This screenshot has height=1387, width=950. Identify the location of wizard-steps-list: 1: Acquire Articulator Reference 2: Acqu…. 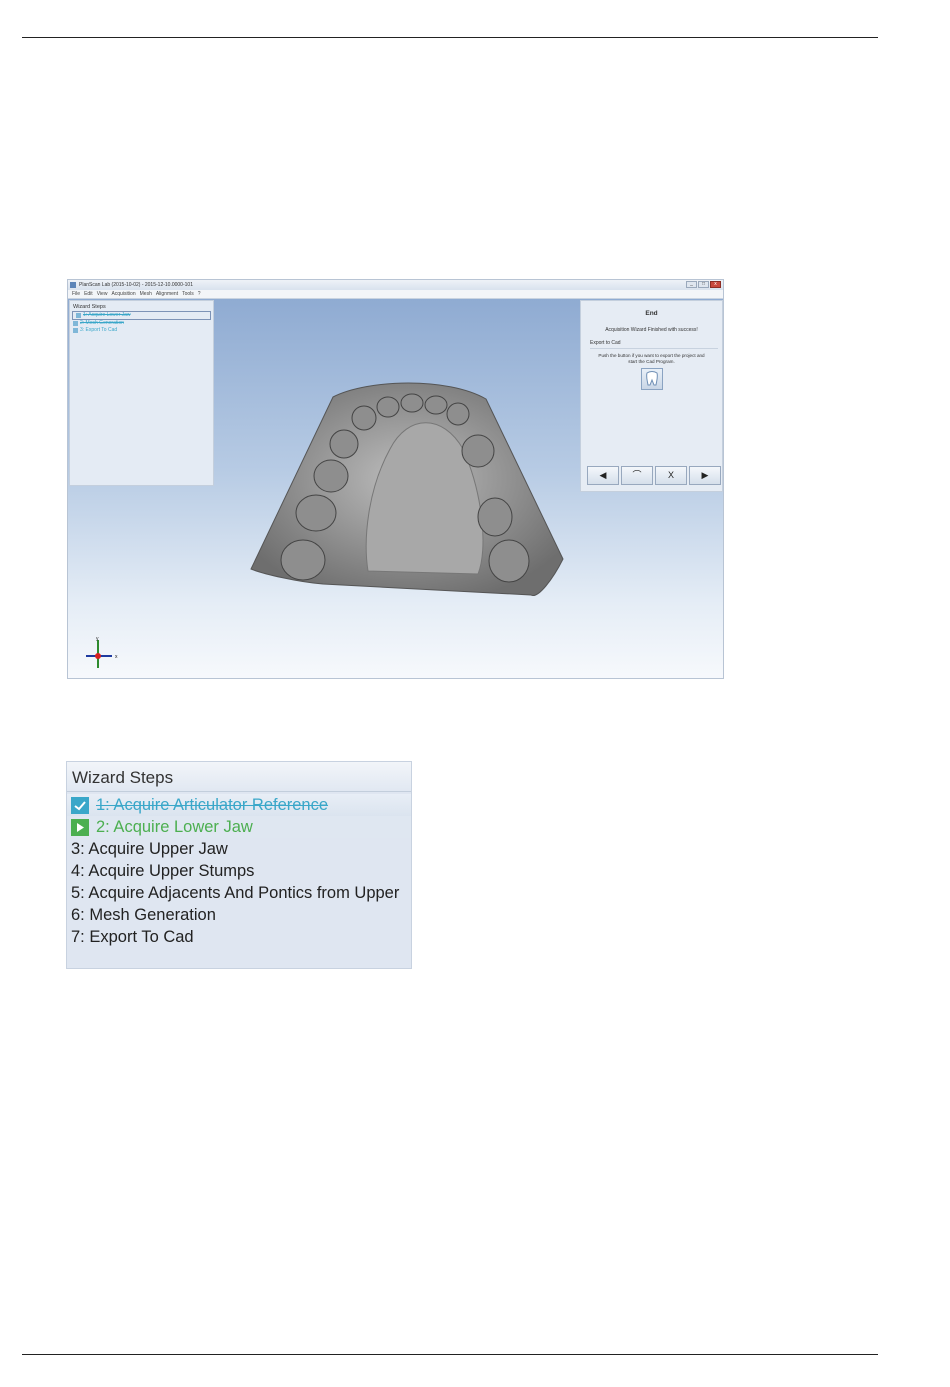
(239, 870).